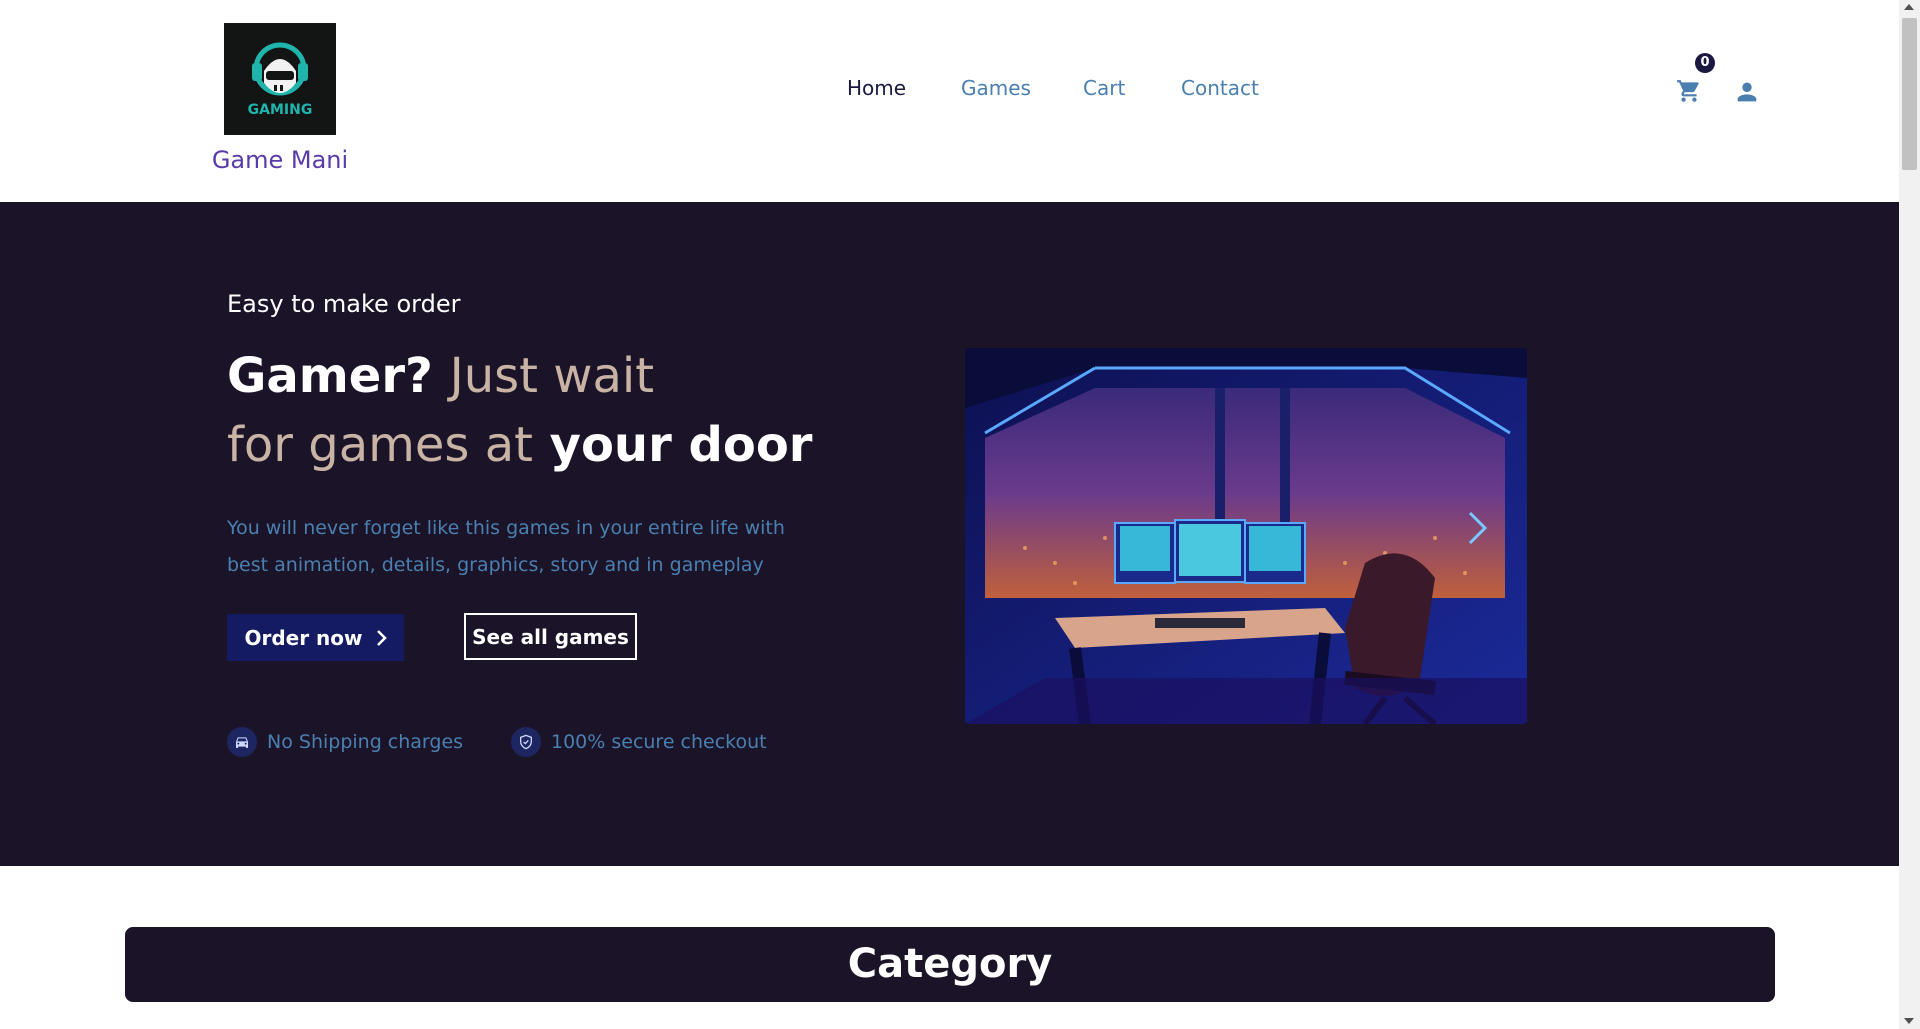 The image size is (1920, 1029). What do you see at coordinates (280, 160) in the screenshot?
I see `brand-name: Game Mani` at bounding box center [280, 160].